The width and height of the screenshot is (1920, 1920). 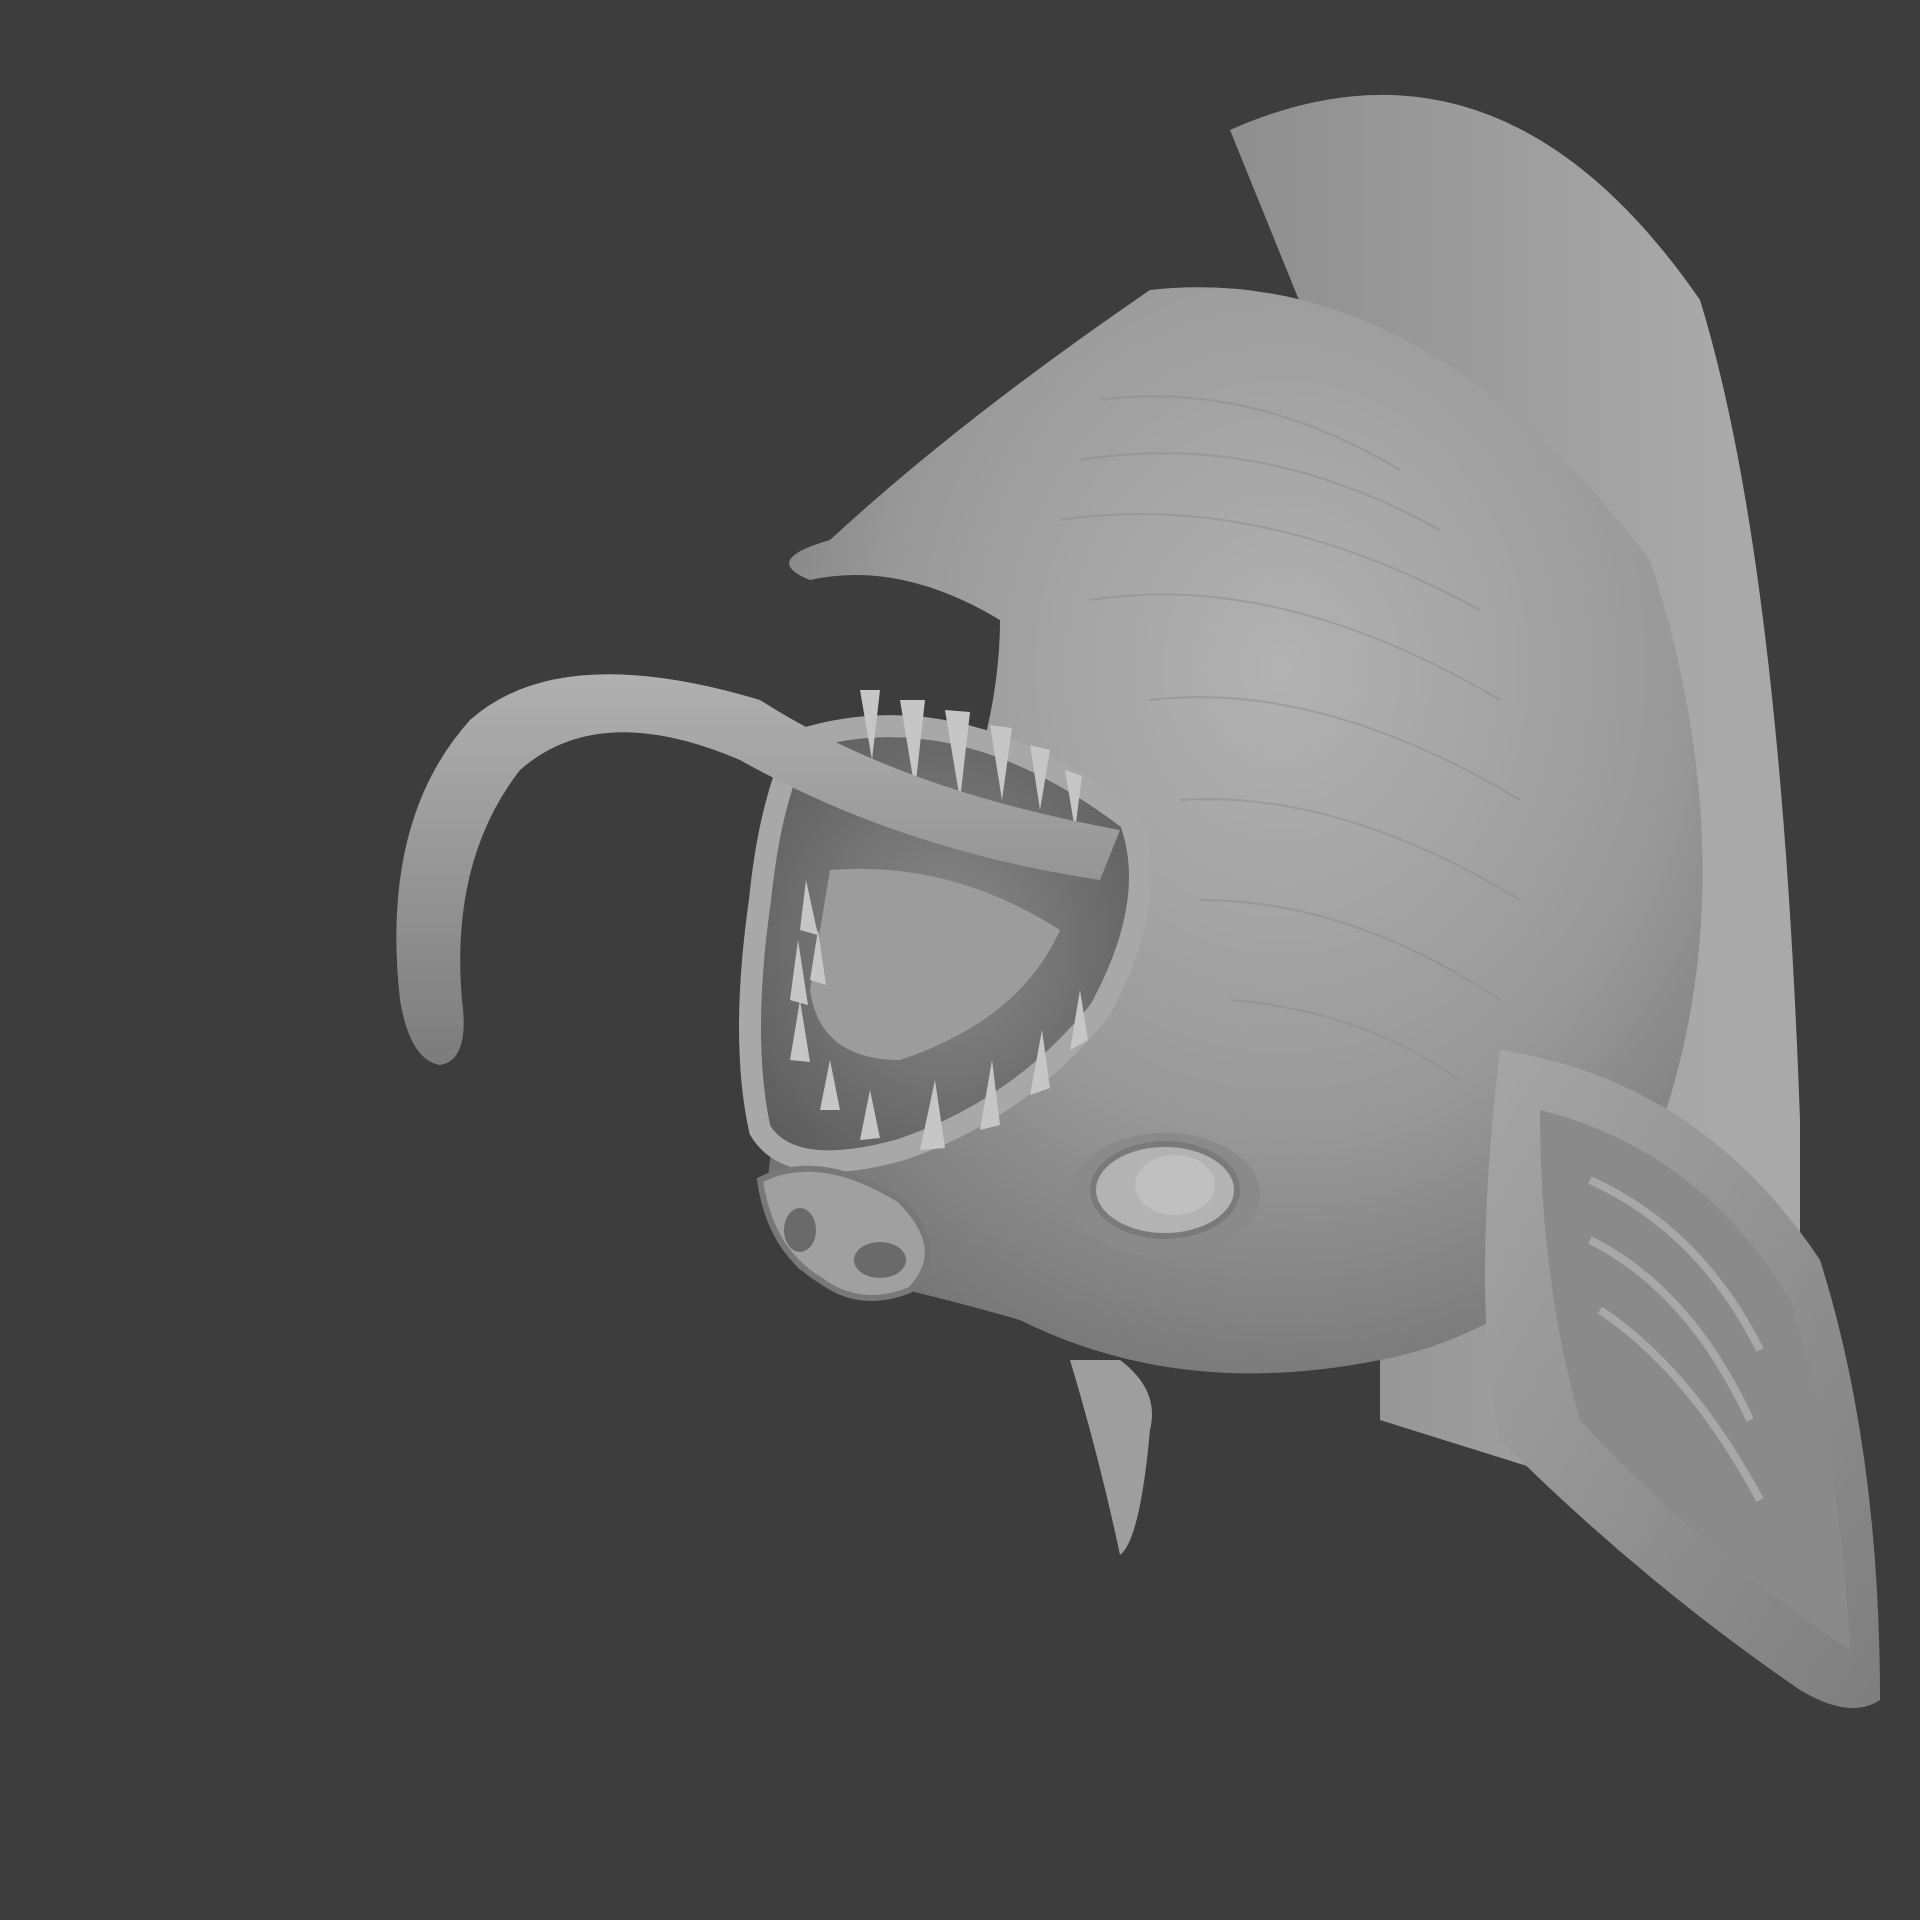 What do you see at coordinates (1165, 1195) in the screenshot?
I see `eye` at bounding box center [1165, 1195].